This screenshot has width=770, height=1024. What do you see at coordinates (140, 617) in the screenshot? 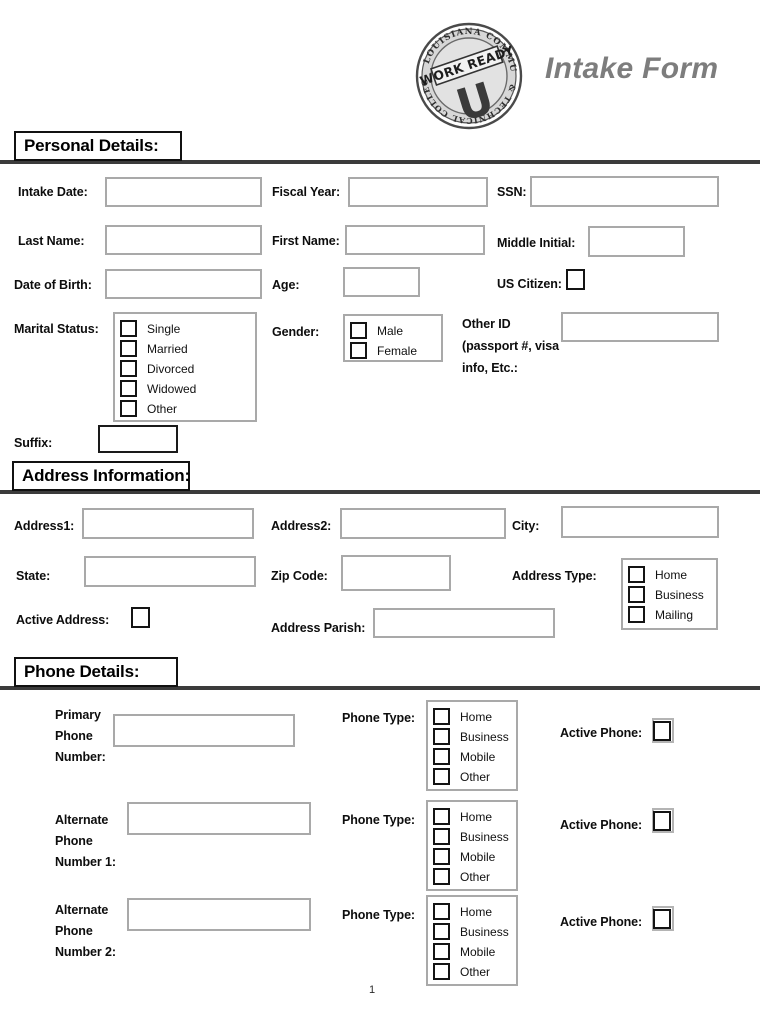
I see `active-address-checkbox` at bounding box center [140, 617].